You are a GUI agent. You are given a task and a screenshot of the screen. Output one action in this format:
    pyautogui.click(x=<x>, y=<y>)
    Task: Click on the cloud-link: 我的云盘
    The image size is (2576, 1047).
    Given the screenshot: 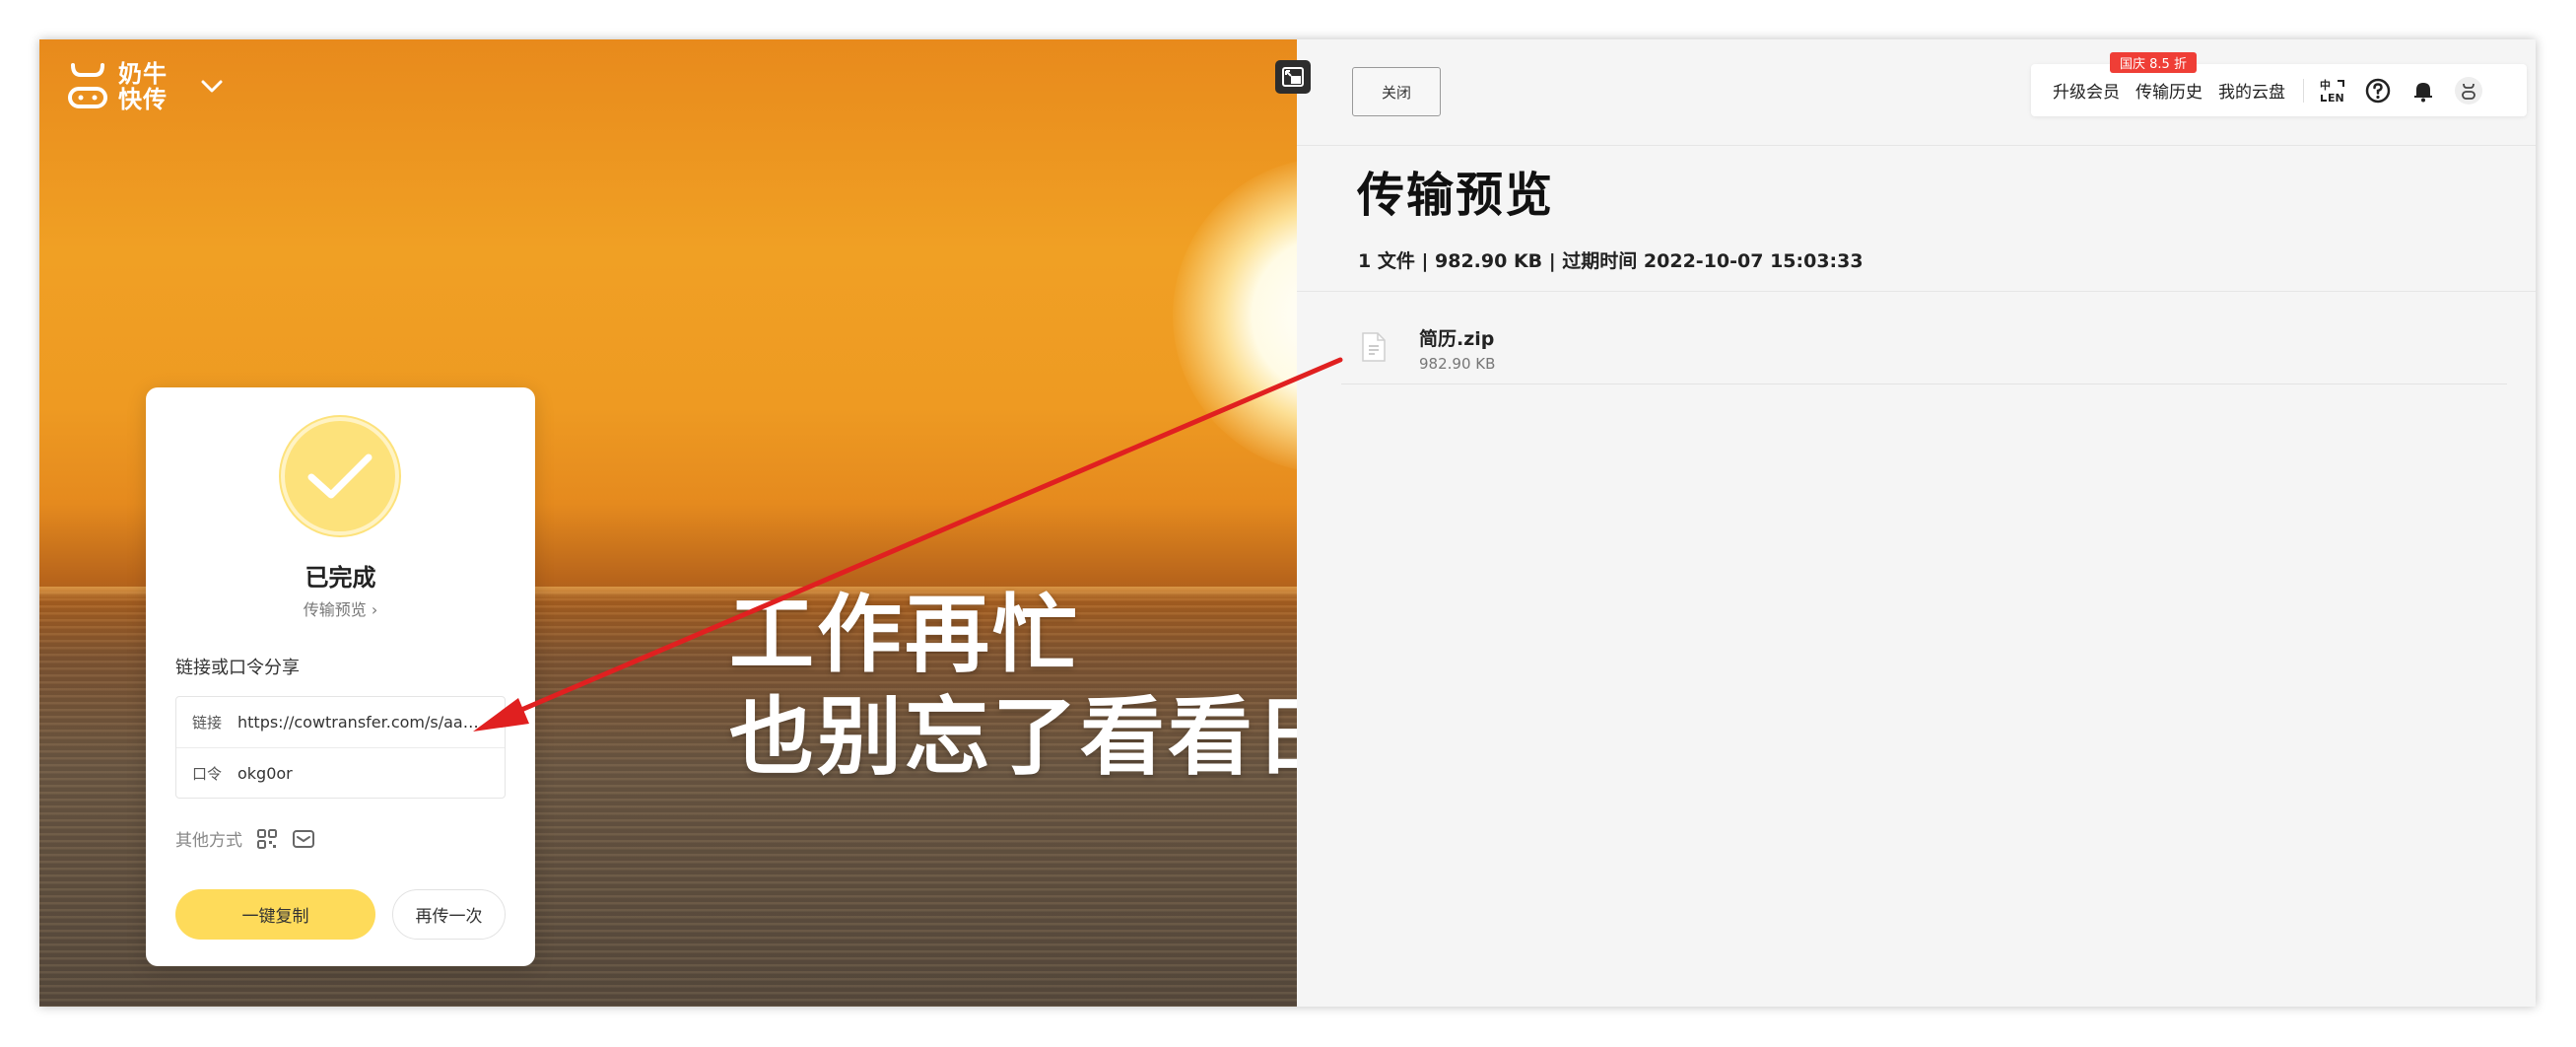 What is the action you would take?
    pyautogui.click(x=2251, y=90)
    